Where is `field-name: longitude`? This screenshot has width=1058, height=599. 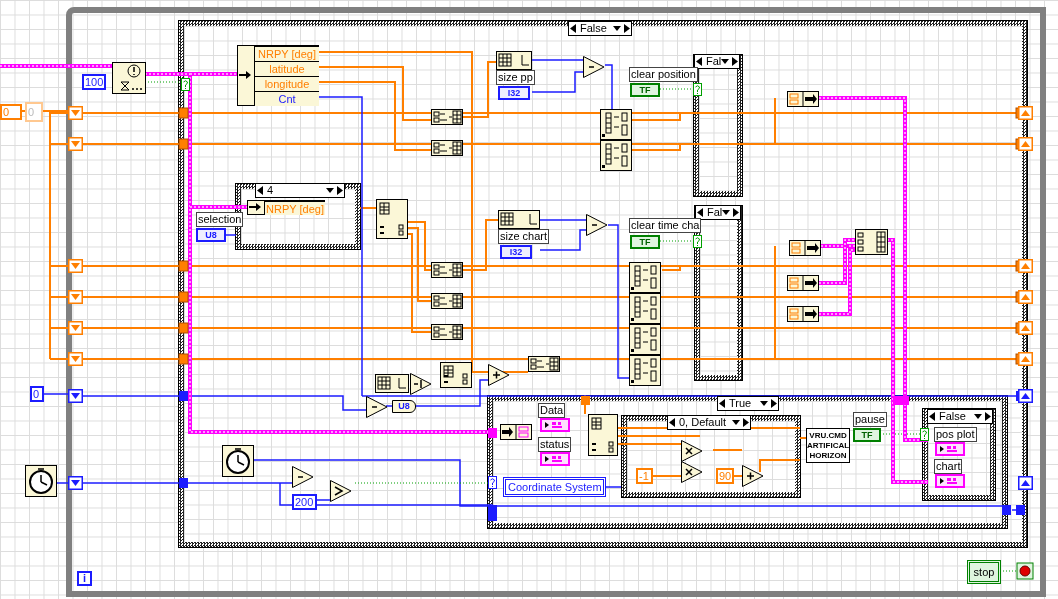 field-name: longitude is located at coordinates (286, 83).